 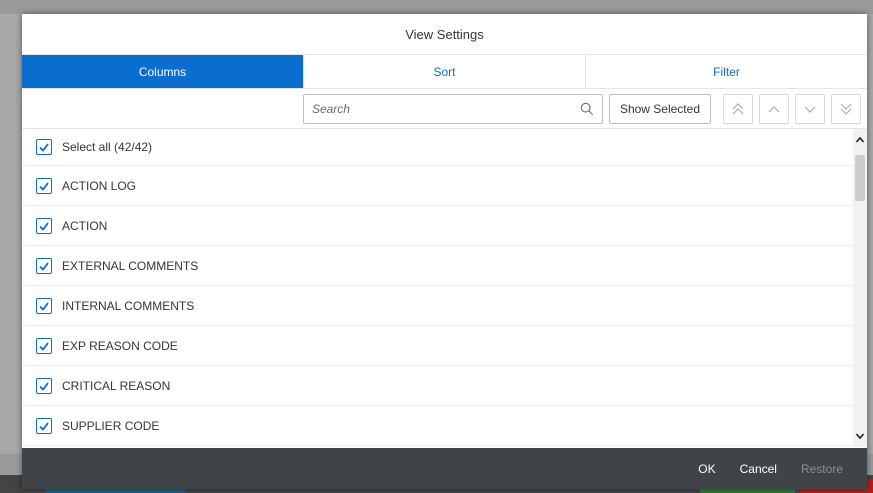 What do you see at coordinates (111, 425) in the screenshot?
I see `list-item-label: SUPPLIER CODE` at bounding box center [111, 425].